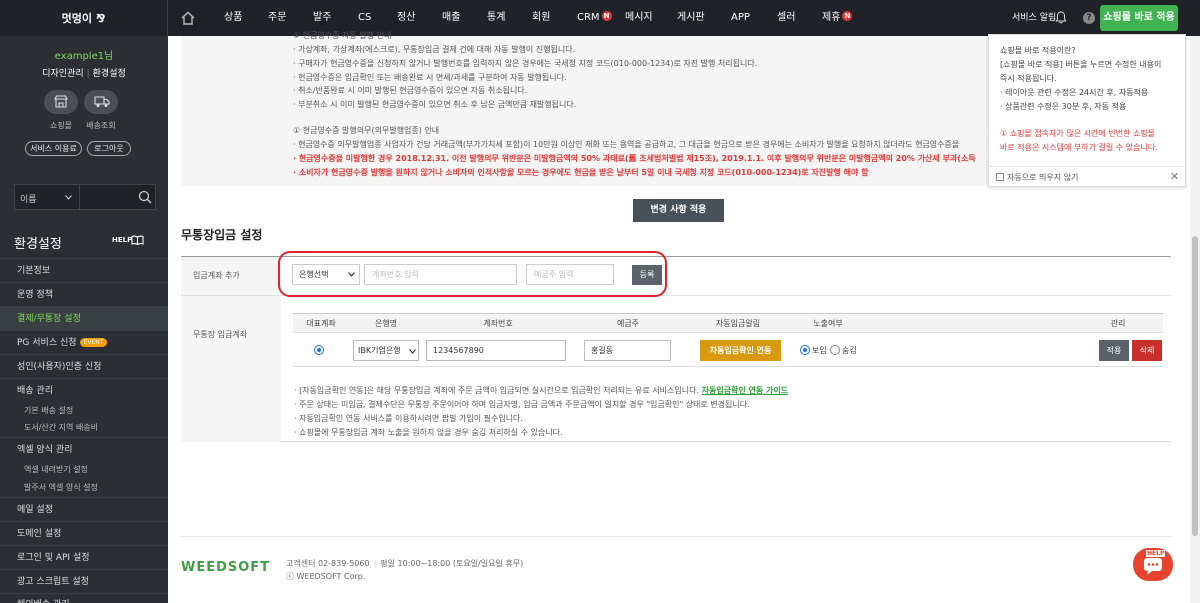  Describe the element at coordinates (61, 102) in the screenshot. I see `shop-button` at that location.